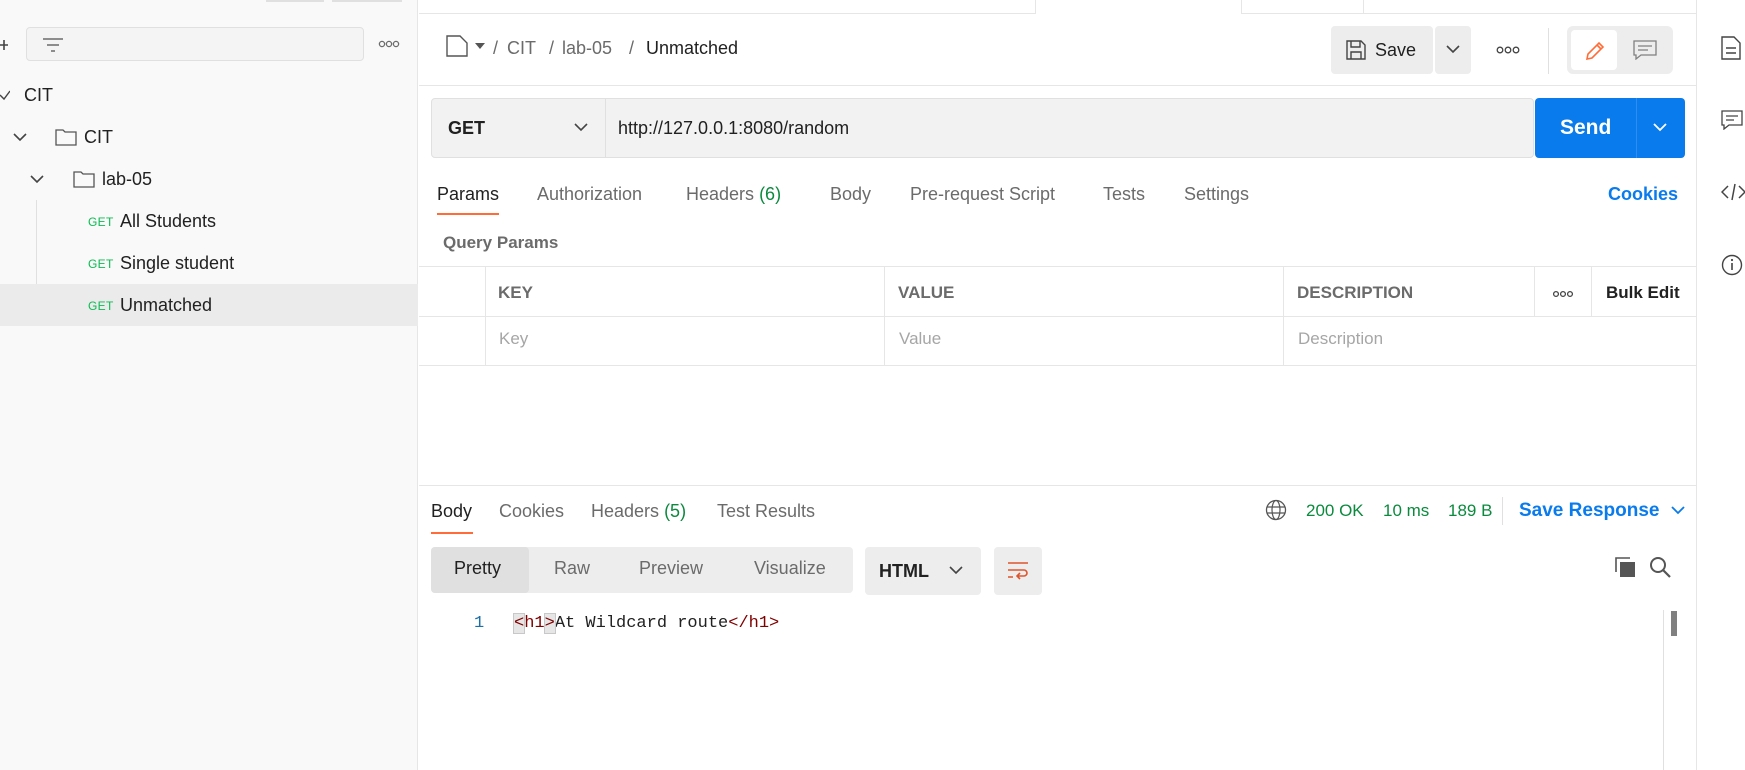  Describe the element at coordinates (587, 48) in the screenshot. I see `breadcrumb-item: lab-05` at that location.